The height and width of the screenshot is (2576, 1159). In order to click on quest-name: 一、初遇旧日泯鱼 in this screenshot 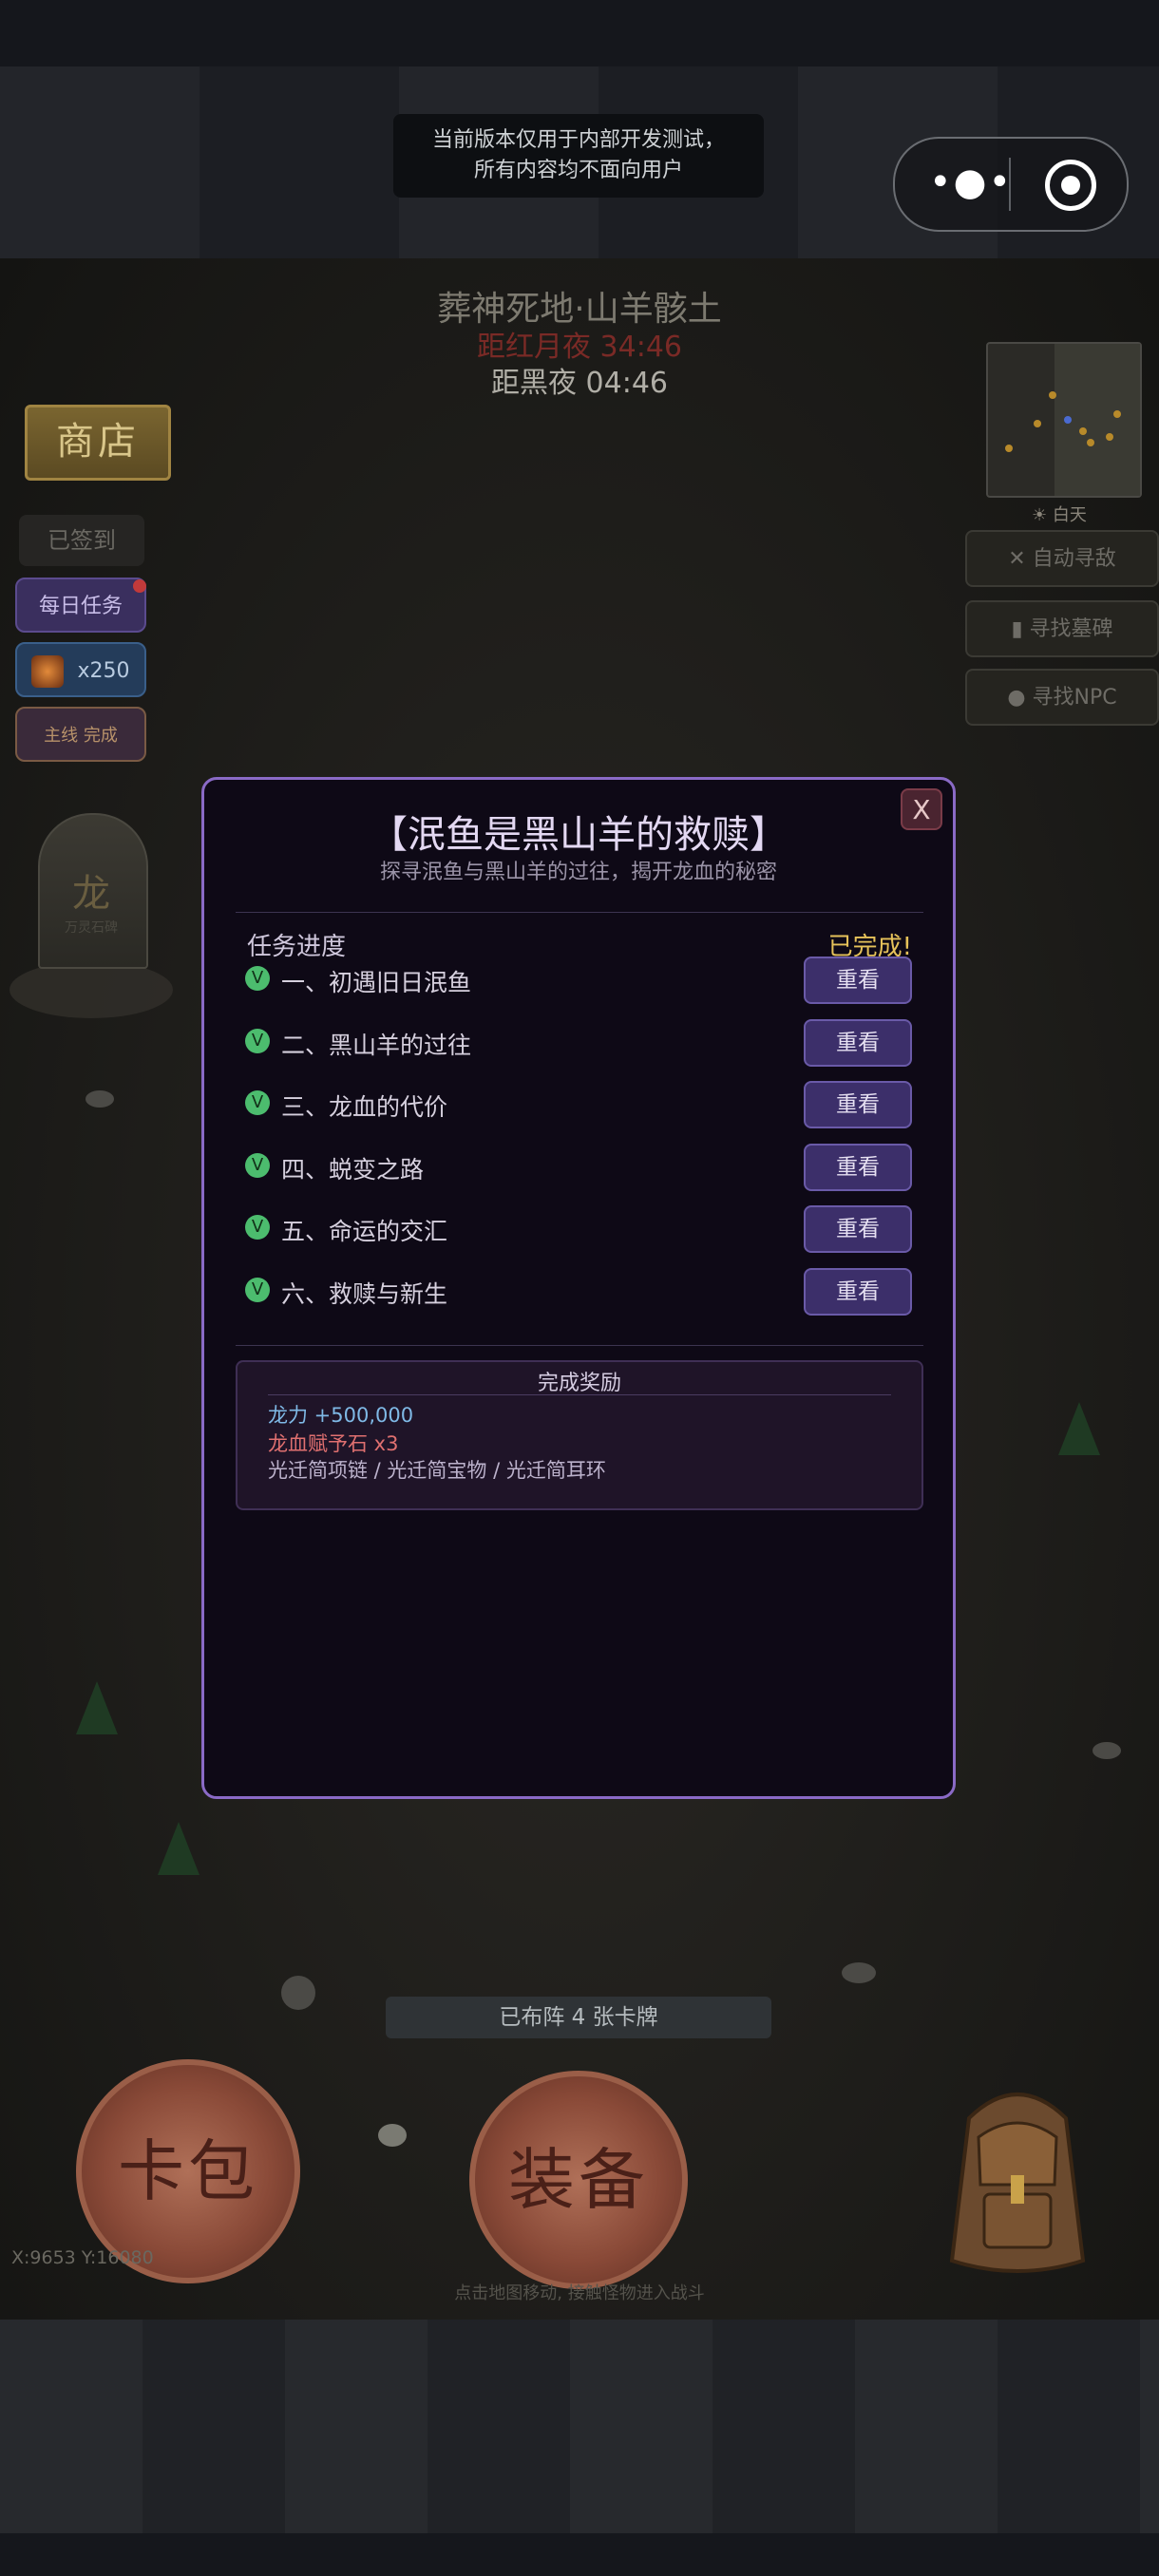, I will do `click(376, 982)`.